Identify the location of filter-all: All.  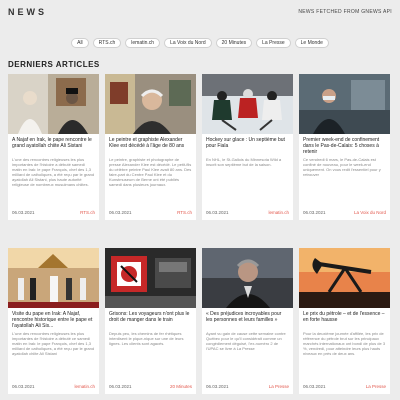
(80, 43).